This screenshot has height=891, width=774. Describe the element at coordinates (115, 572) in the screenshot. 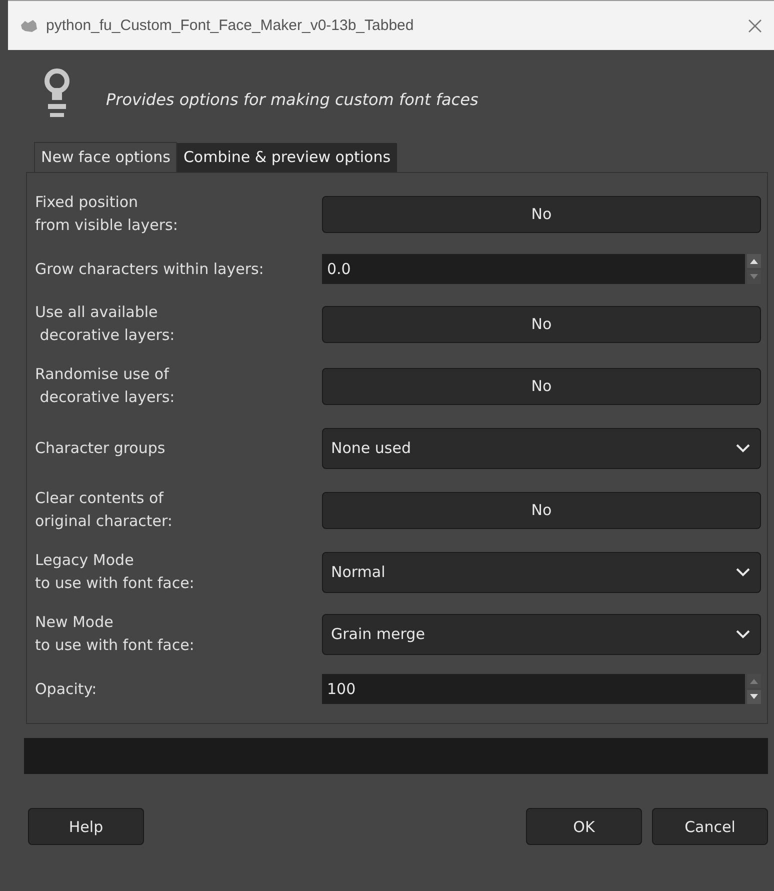

I see `option-label: Legacy Mode to use with font face:` at that location.